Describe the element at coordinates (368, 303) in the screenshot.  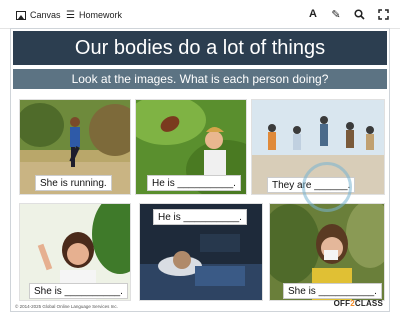
I see `logo-text-end: CLASS` at that location.